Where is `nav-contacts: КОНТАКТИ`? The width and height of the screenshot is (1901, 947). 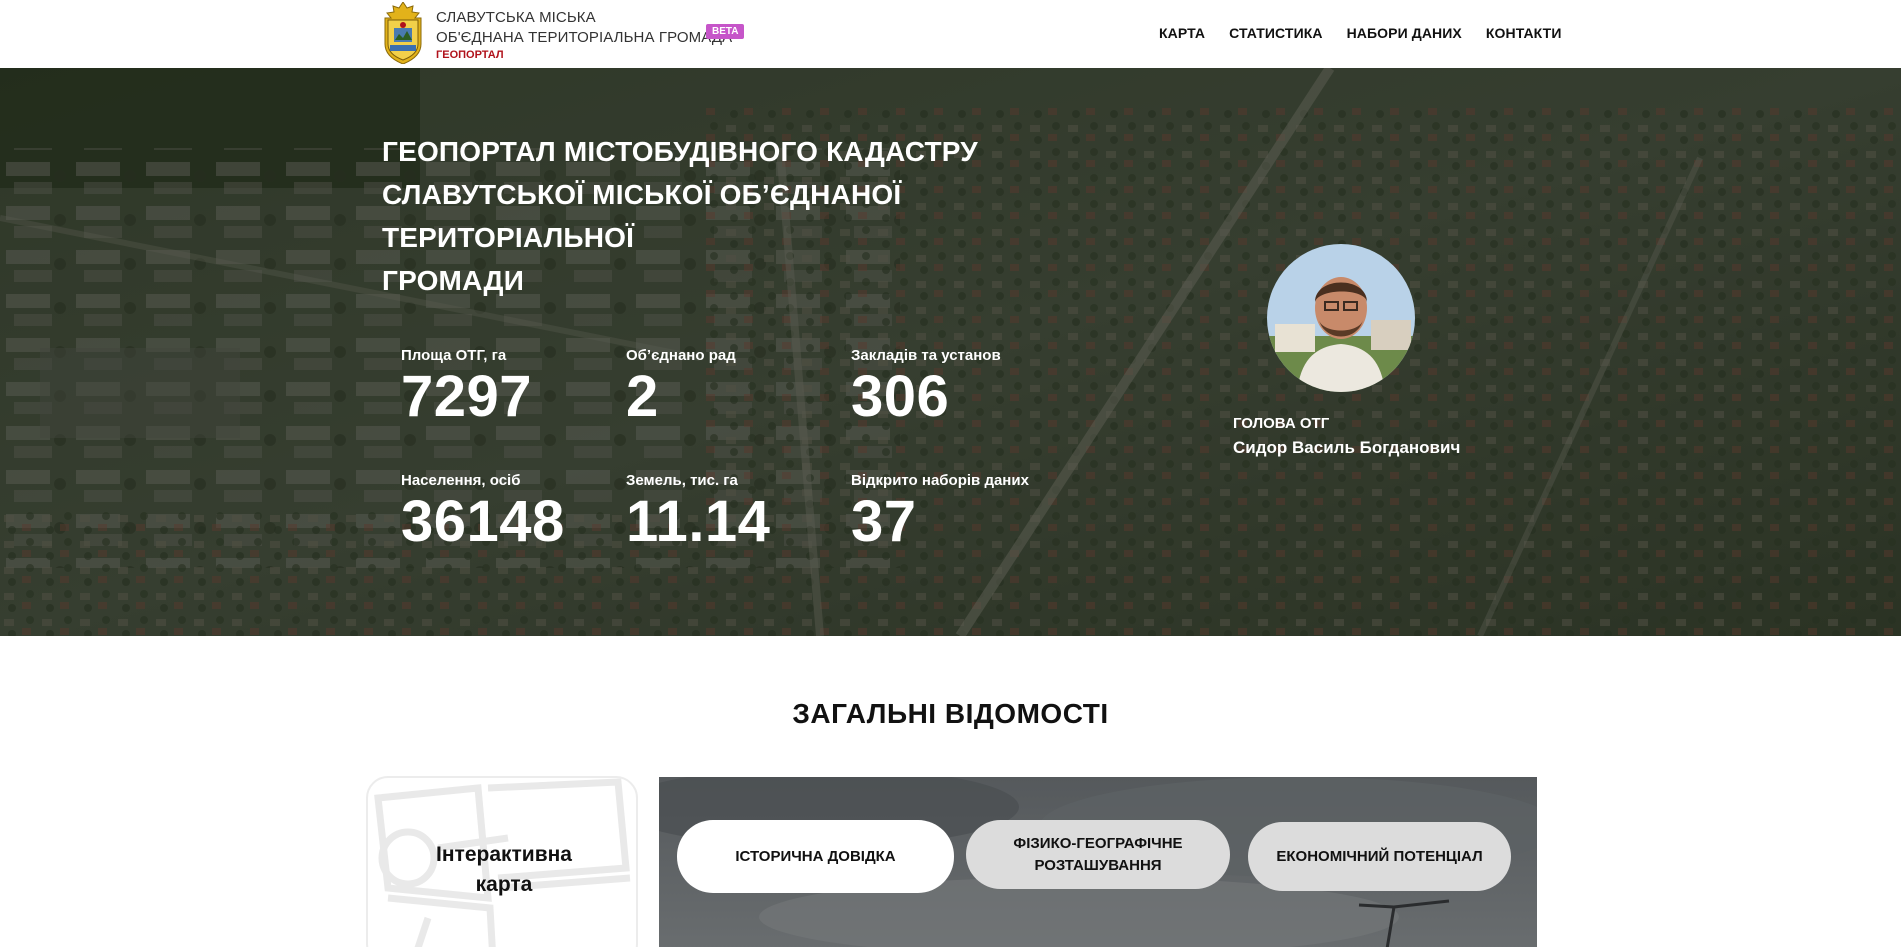
nav-contacts: КОНТАКТИ is located at coordinates (1524, 33).